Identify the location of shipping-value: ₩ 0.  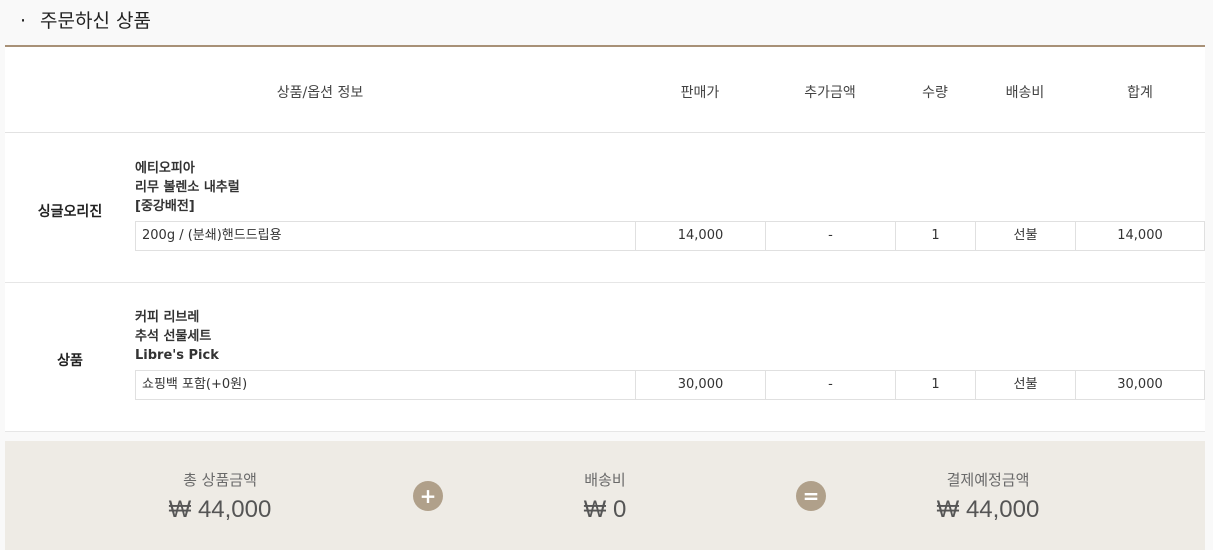
(605, 509).